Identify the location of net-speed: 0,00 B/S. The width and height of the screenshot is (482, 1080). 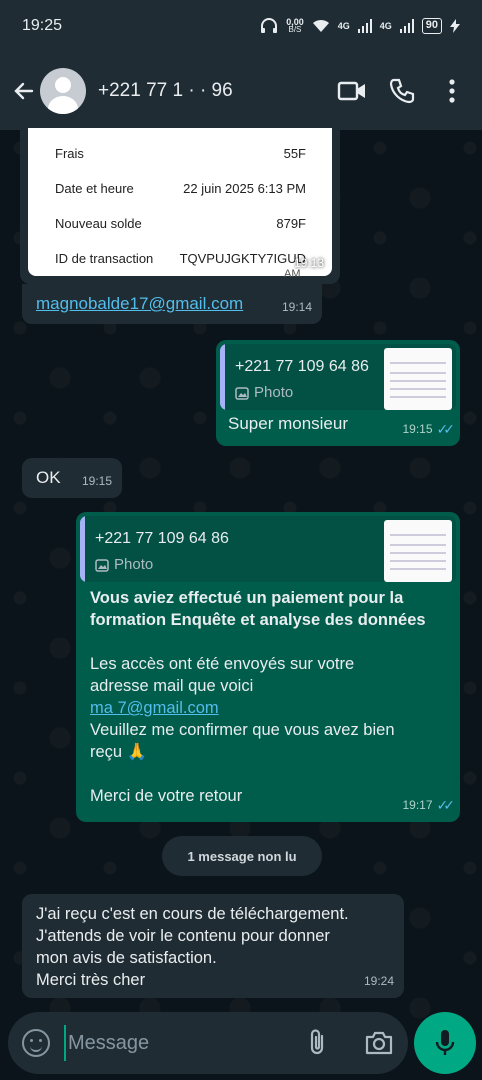
(295, 25).